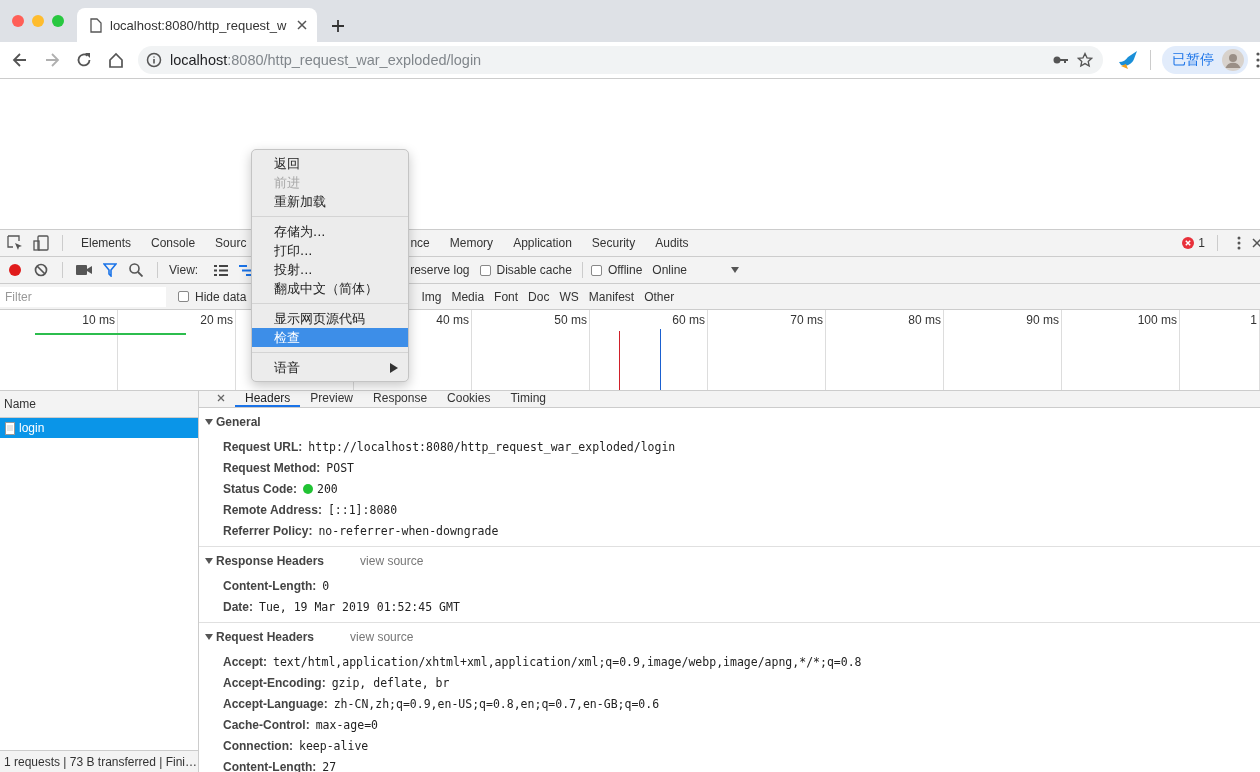 The height and width of the screenshot is (772, 1260). What do you see at coordinates (15, 243) in the screenshot?
I see `inspect-icon` at bounding box center [15, 243].